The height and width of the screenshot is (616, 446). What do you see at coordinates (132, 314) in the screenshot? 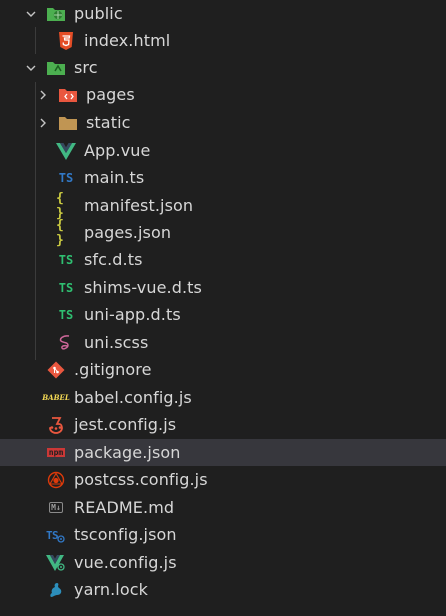
I see `tree-item-label: uni-app.d.ts` at bounding box center [132, 314].